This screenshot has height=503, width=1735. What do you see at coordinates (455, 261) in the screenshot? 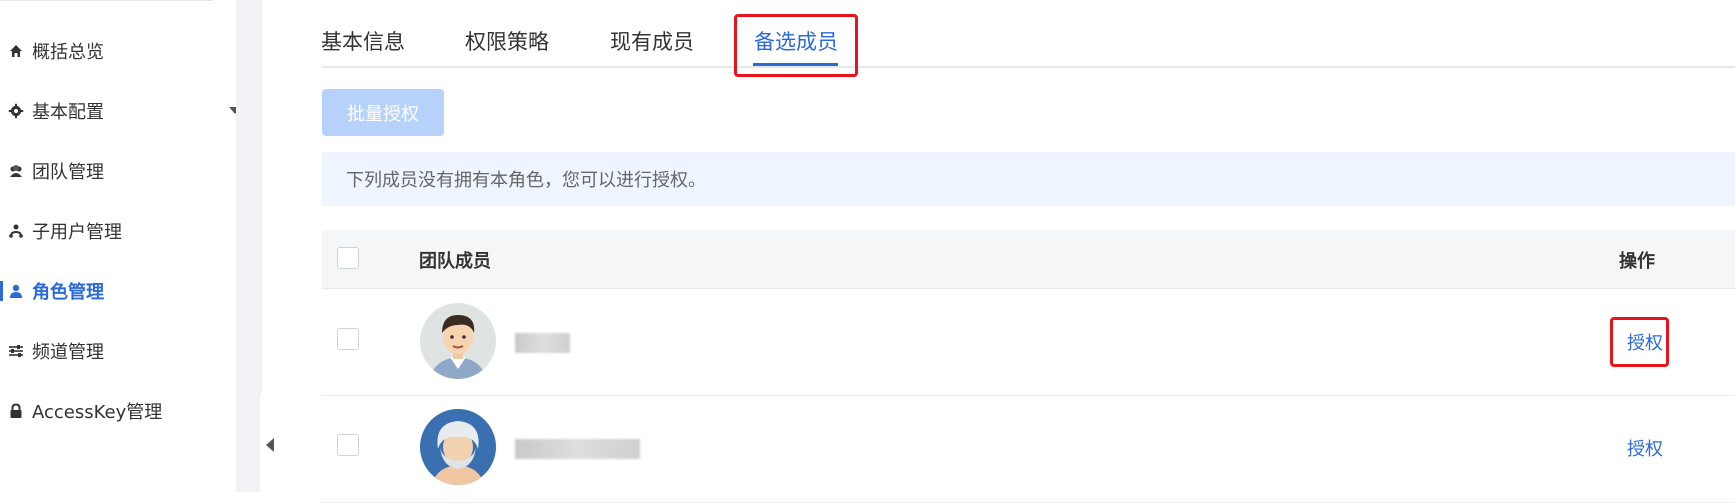
I see `column-header-member: 团队成员` at bounding box center [455, 261].